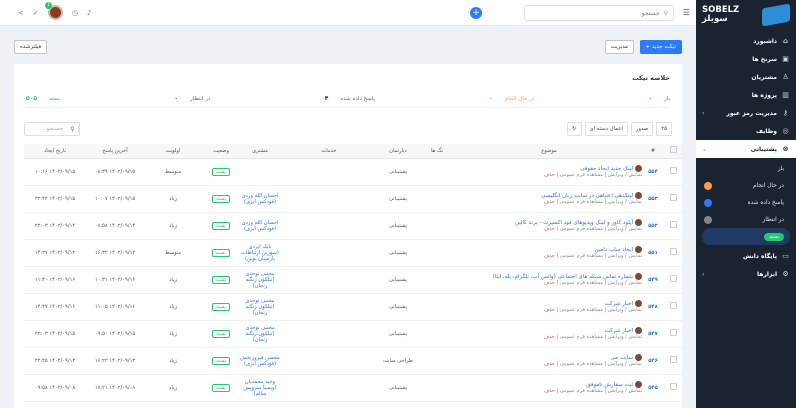 Image resolution: width=796 pixels, height=408 pixels. I want to click on ticket-customer, so click(260, 172).